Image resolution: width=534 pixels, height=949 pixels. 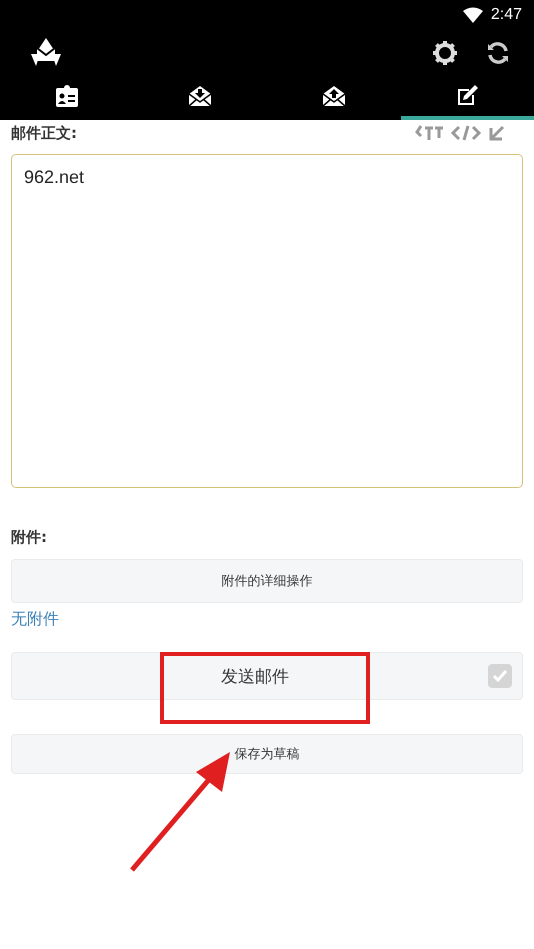 I want to click on body-label: 邮件正文:, so click(x=44, y=133).